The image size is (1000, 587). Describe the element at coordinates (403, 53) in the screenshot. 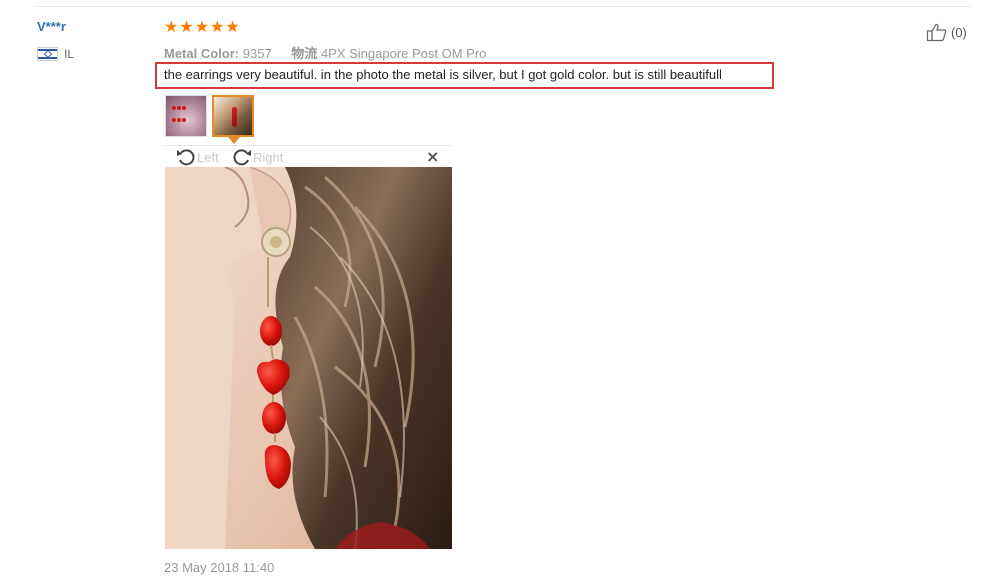

I see `shipping-value: 4PX Singapore Post OM Pro` at that location.